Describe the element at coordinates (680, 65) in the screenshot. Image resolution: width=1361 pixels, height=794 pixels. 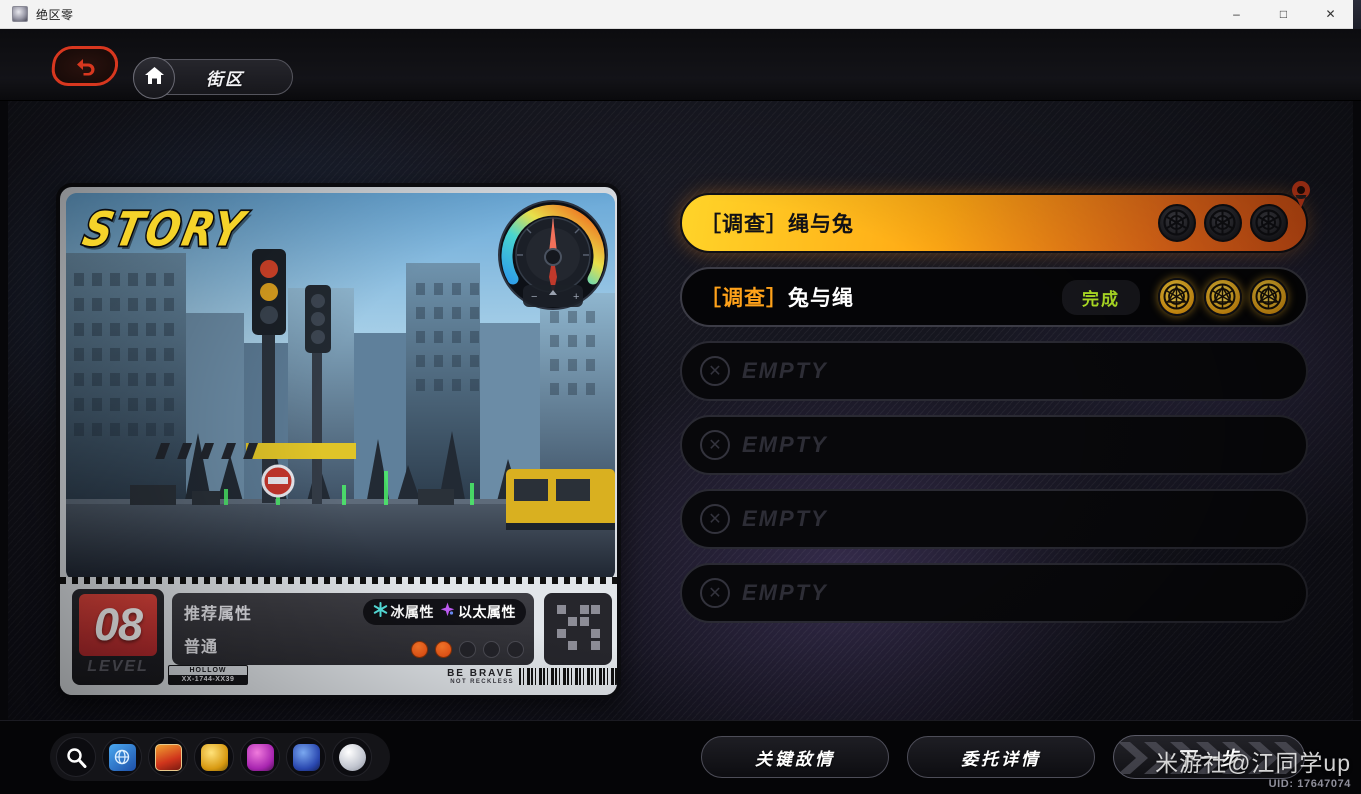
I see `top-navigation-bar: 街区` at that location.